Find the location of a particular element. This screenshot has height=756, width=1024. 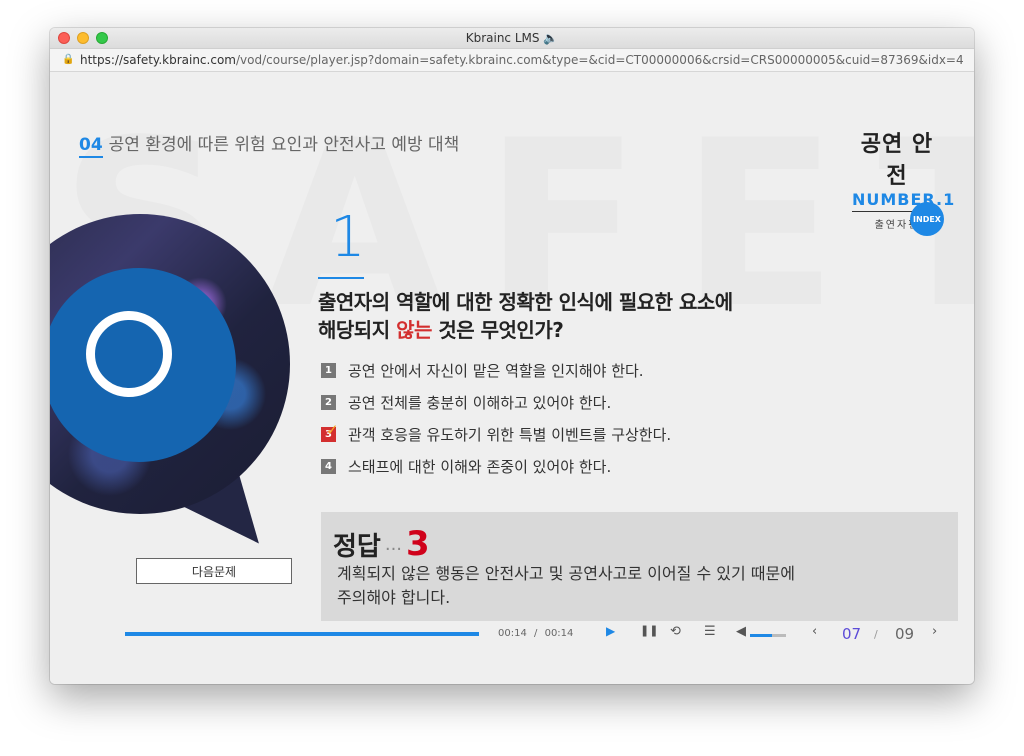

q-graphic is located at coordinates (170, 392).